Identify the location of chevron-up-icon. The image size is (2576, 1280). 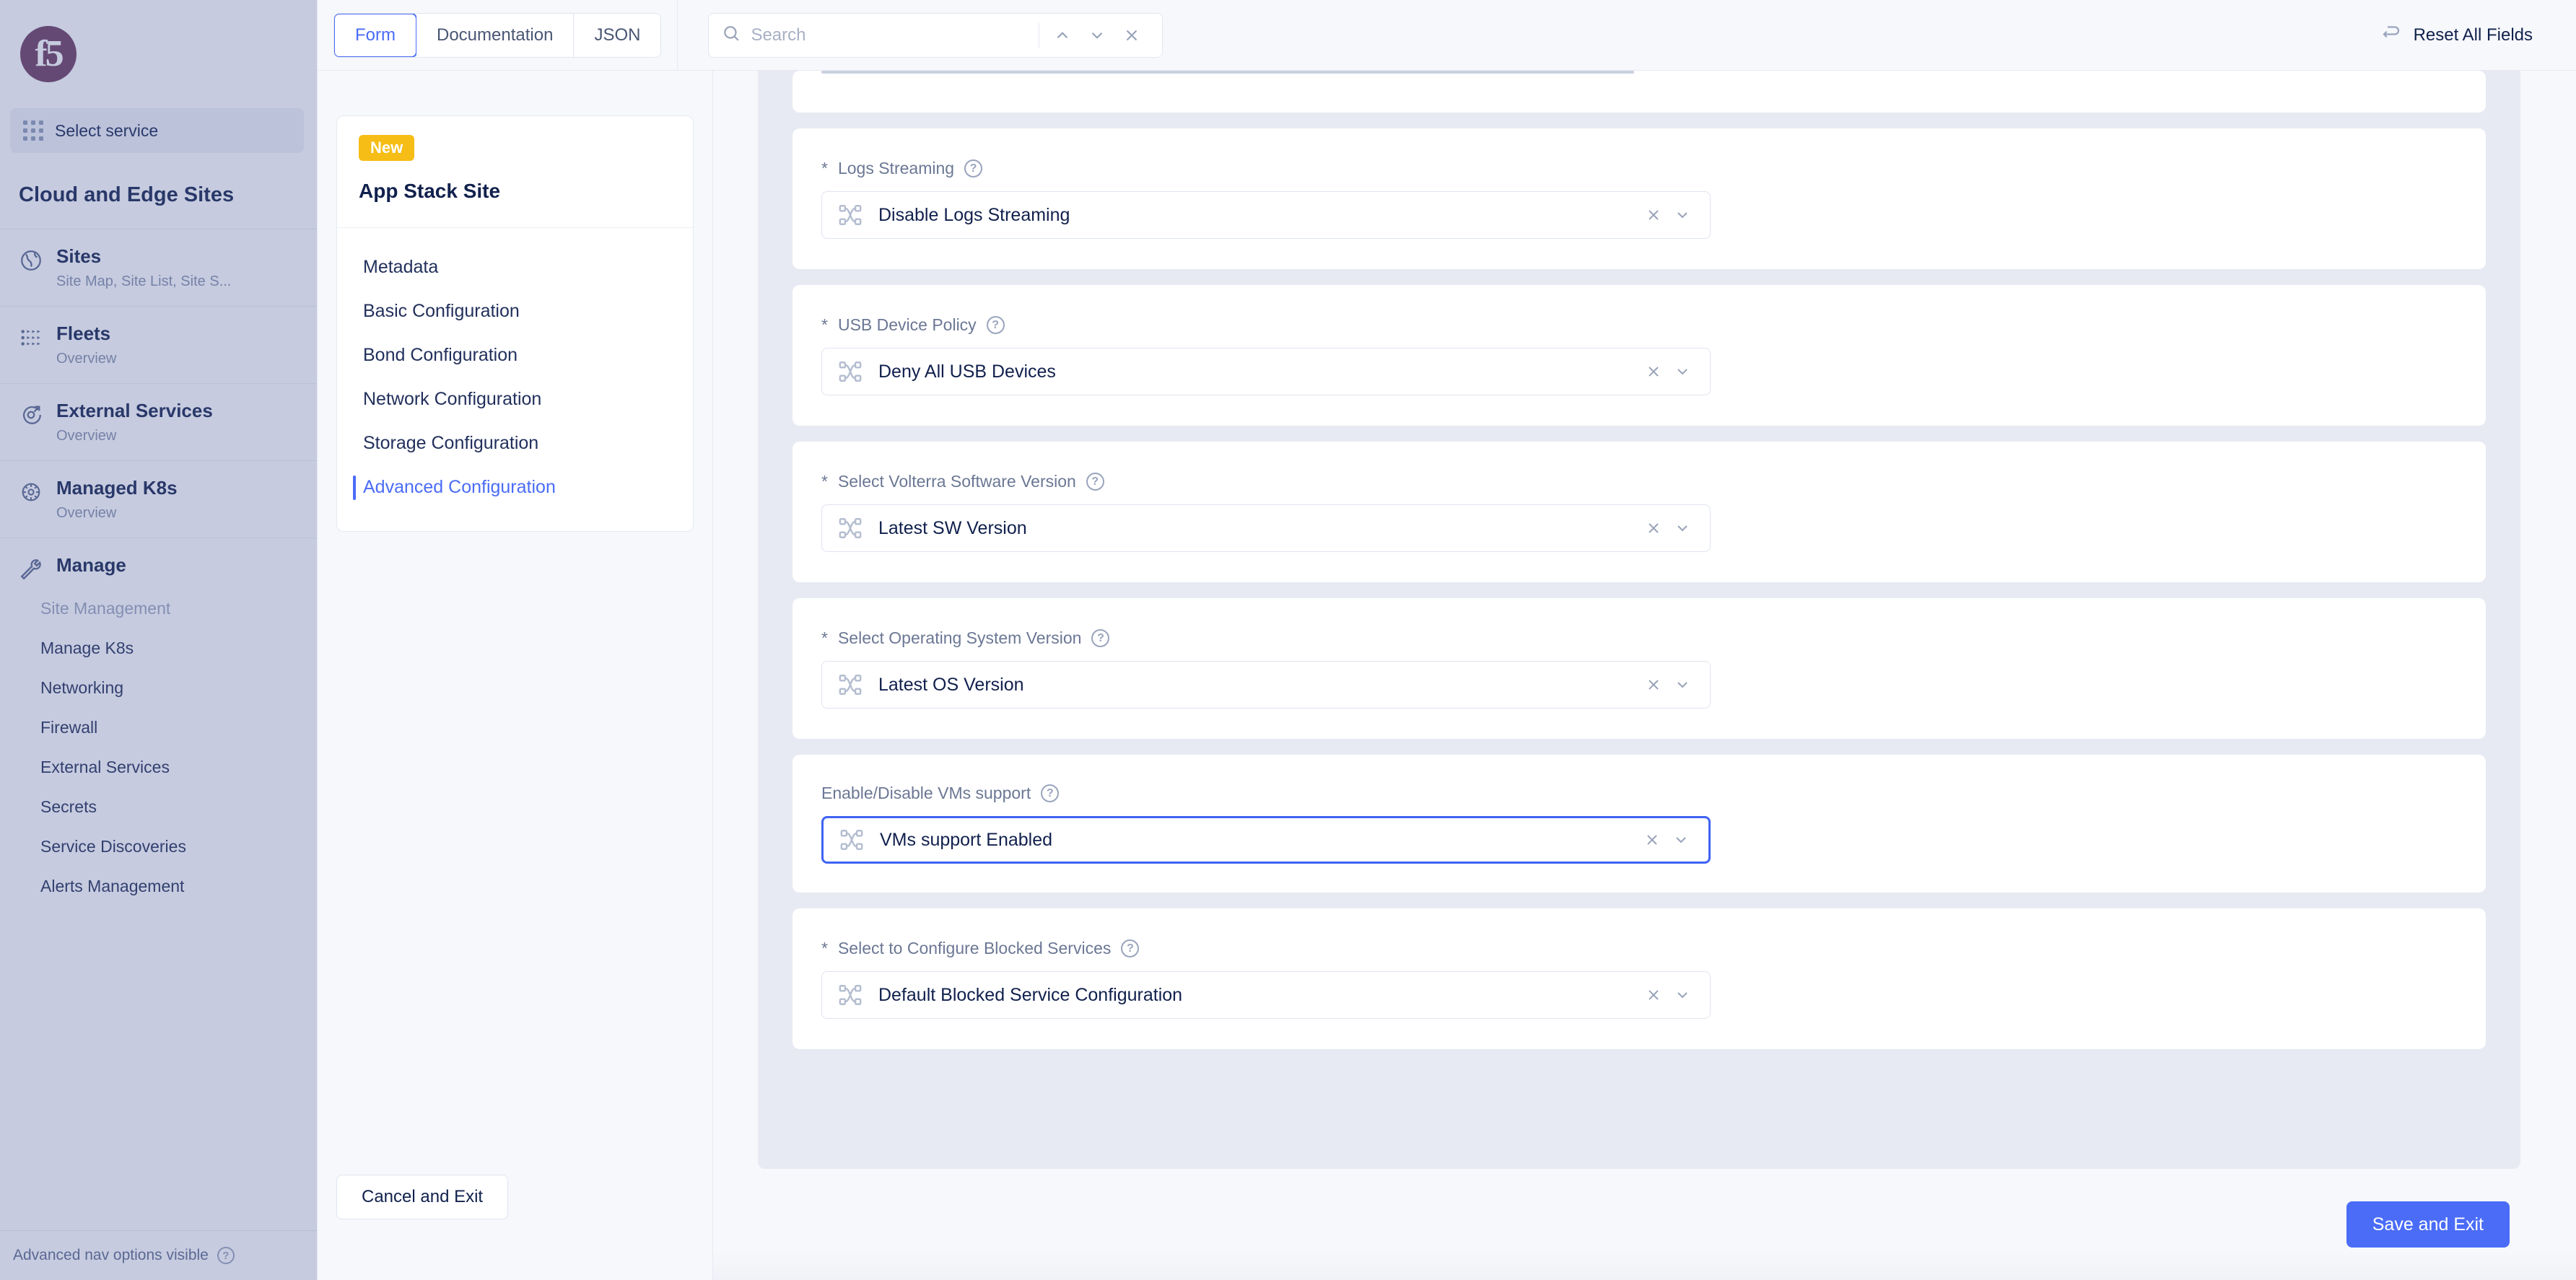
(1062, 35).